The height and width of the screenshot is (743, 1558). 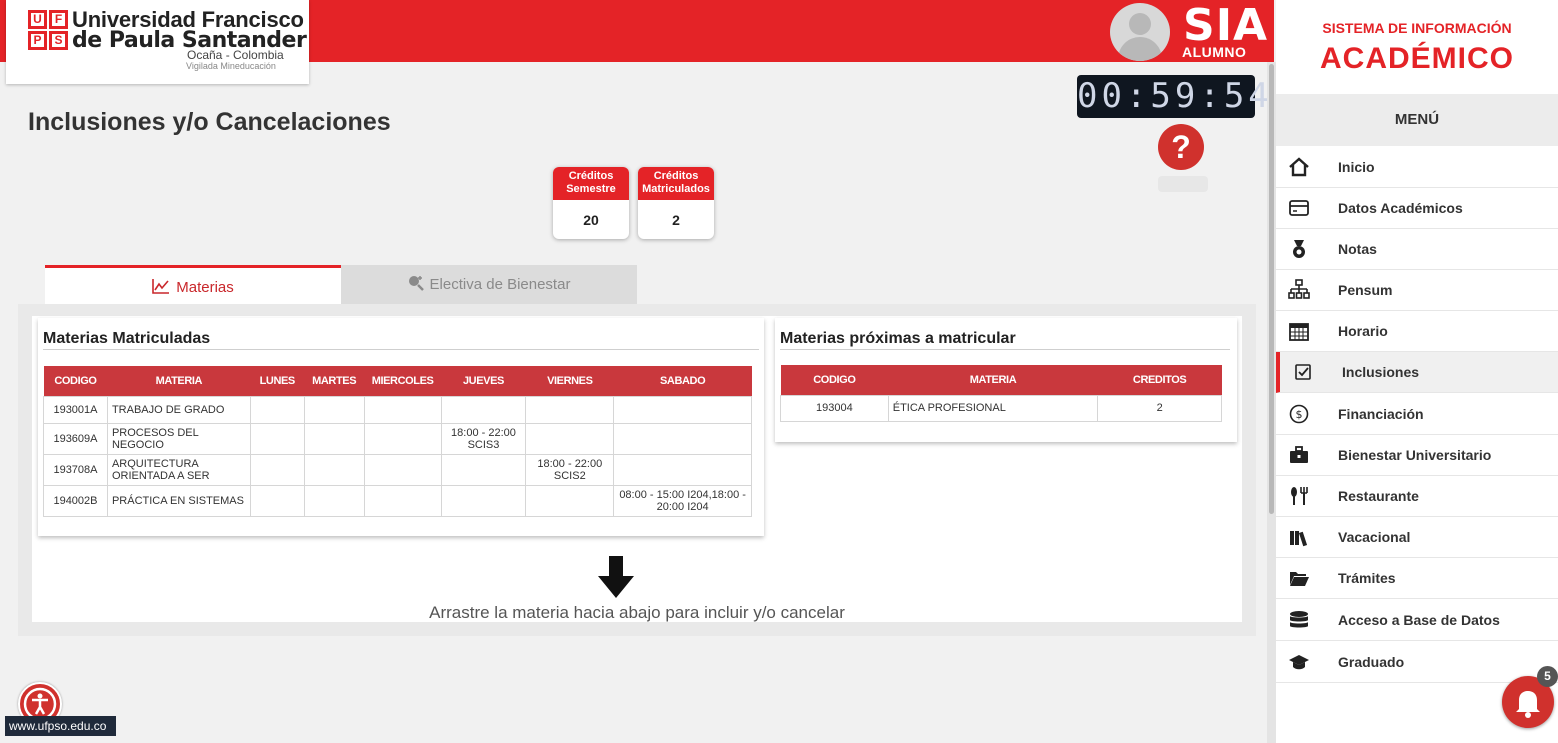 I want to click on briefcase-icon, so click(x=1299, y=454).